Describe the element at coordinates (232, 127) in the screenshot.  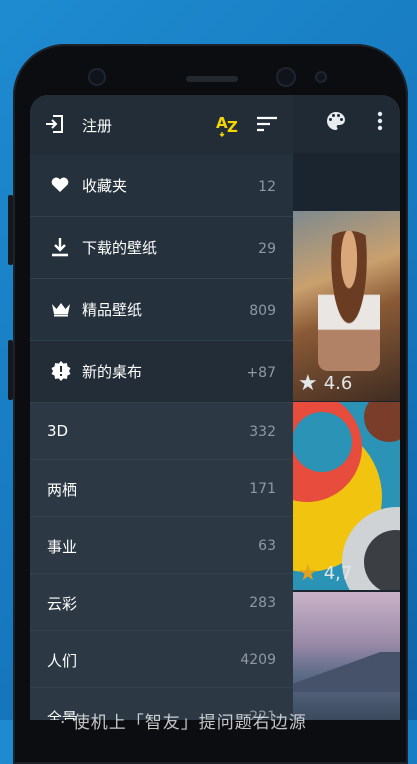
I see `svg-text: Z` at that location.